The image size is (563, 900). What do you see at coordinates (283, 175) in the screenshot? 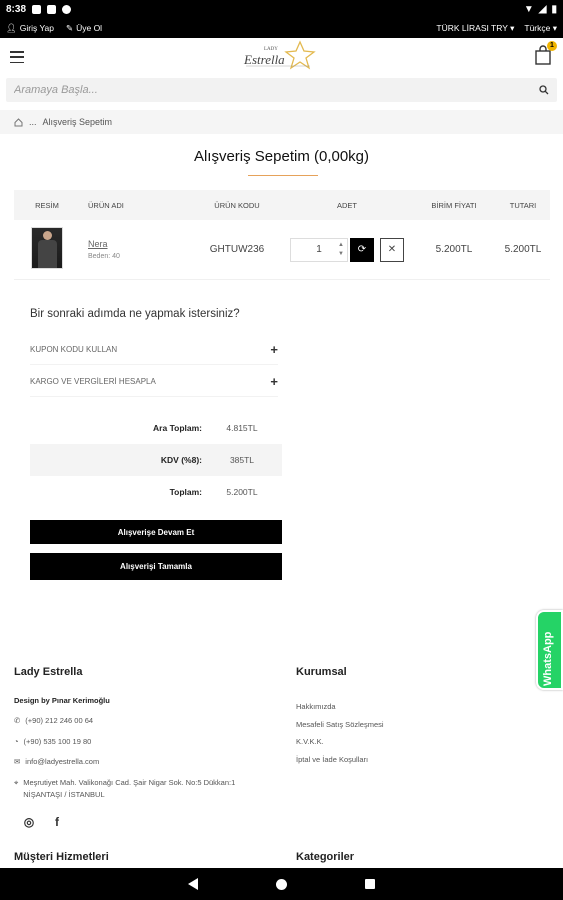
I see `title-divider` at bounding box center [283, 175].